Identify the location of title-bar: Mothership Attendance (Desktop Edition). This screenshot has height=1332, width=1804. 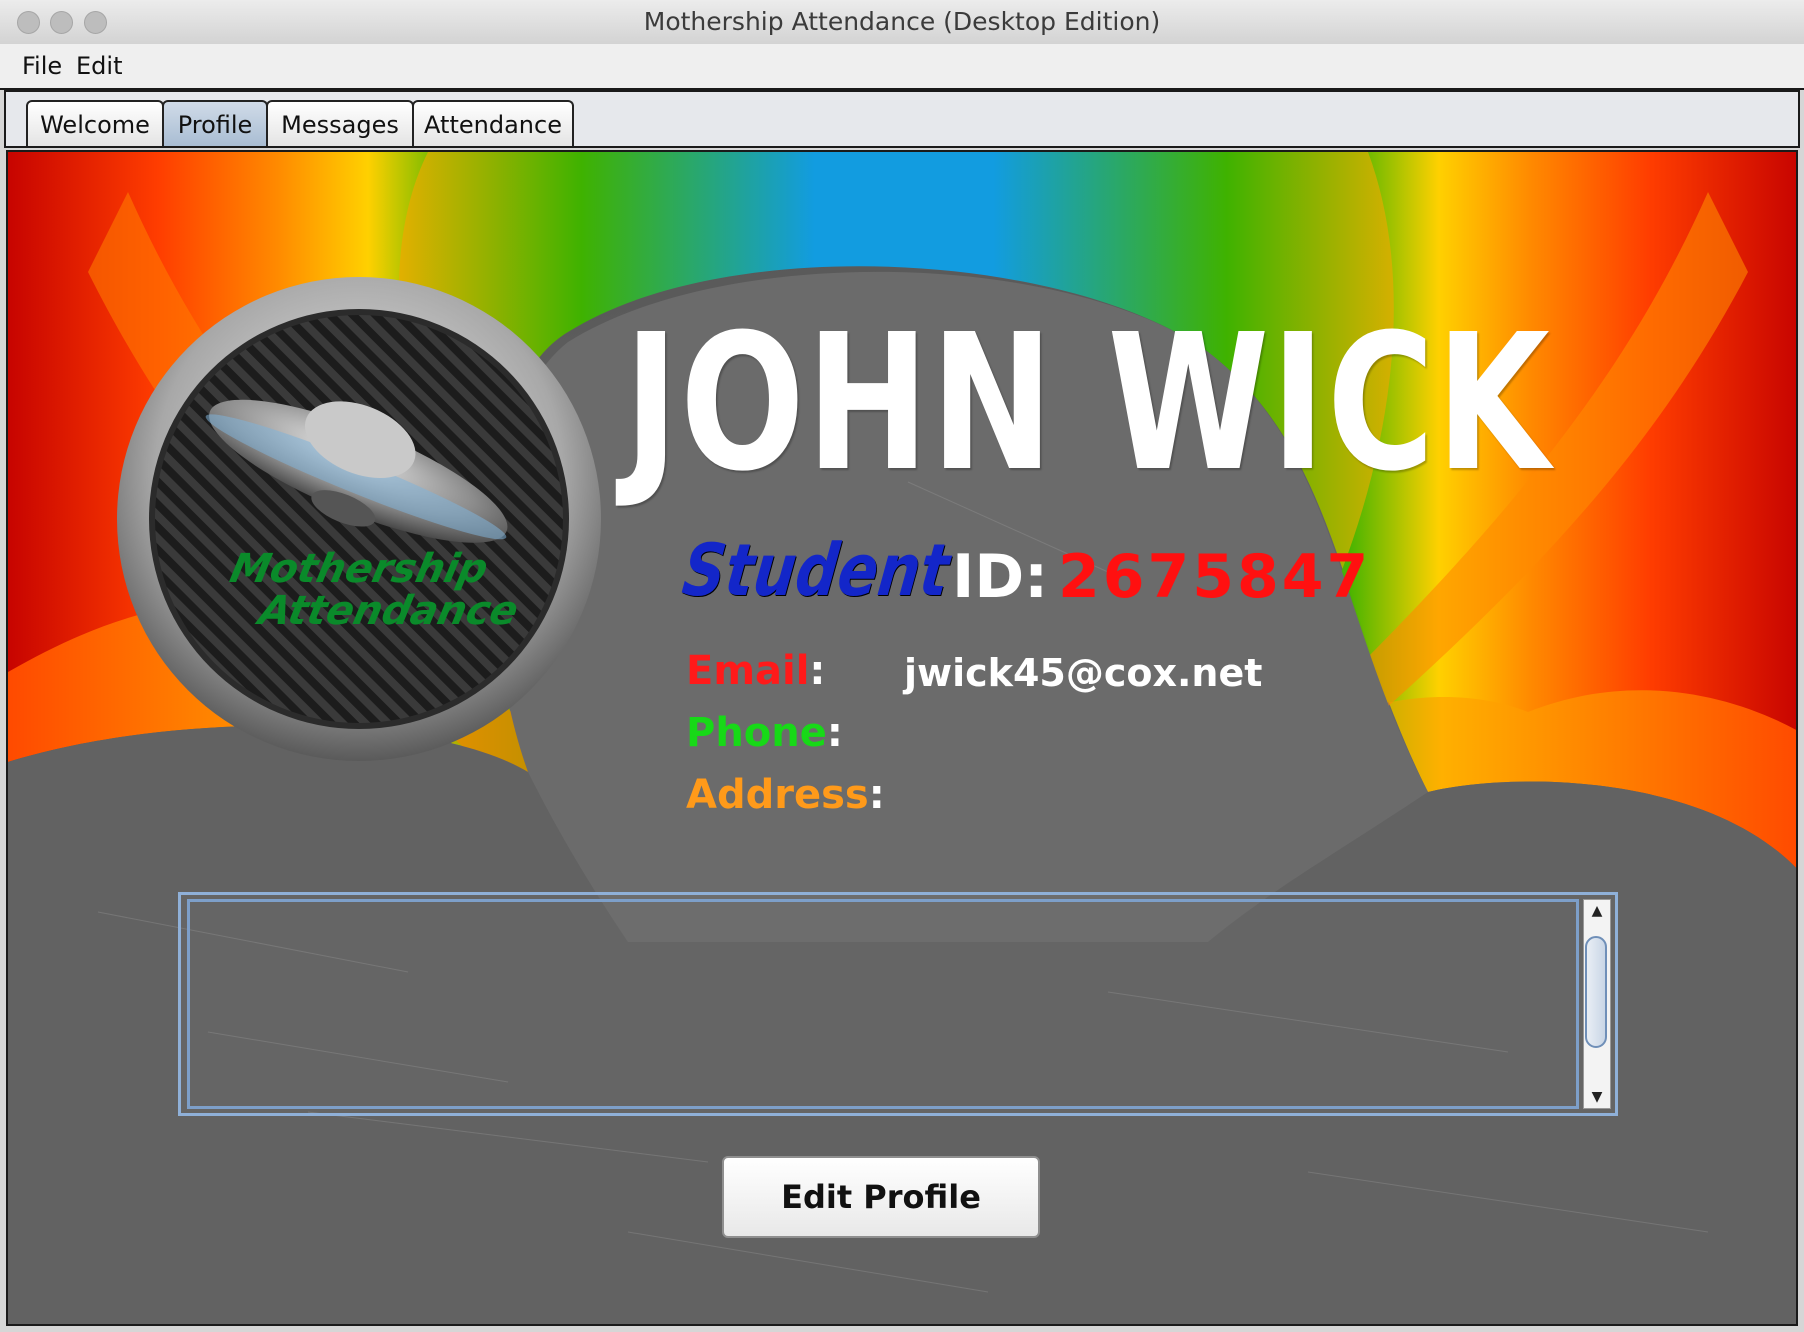
(902, 22).